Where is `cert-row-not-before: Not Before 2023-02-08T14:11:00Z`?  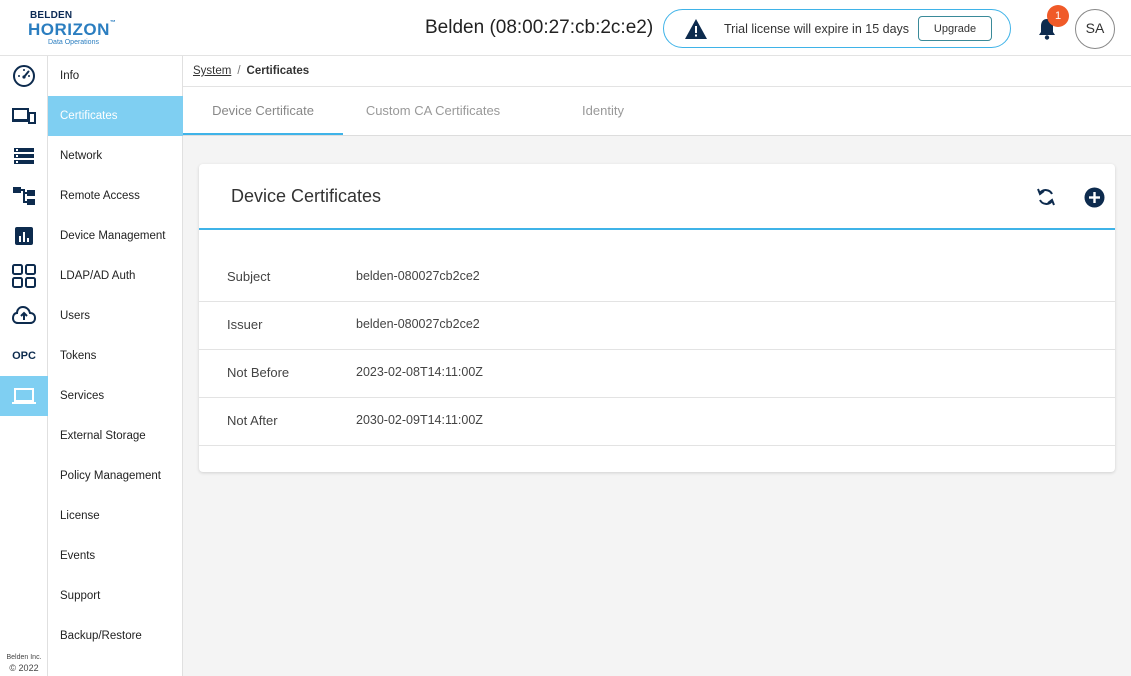
cert-row-not-before: Not Before 2023-02-08T14:11:00Z is located at coordinates (657, 374).